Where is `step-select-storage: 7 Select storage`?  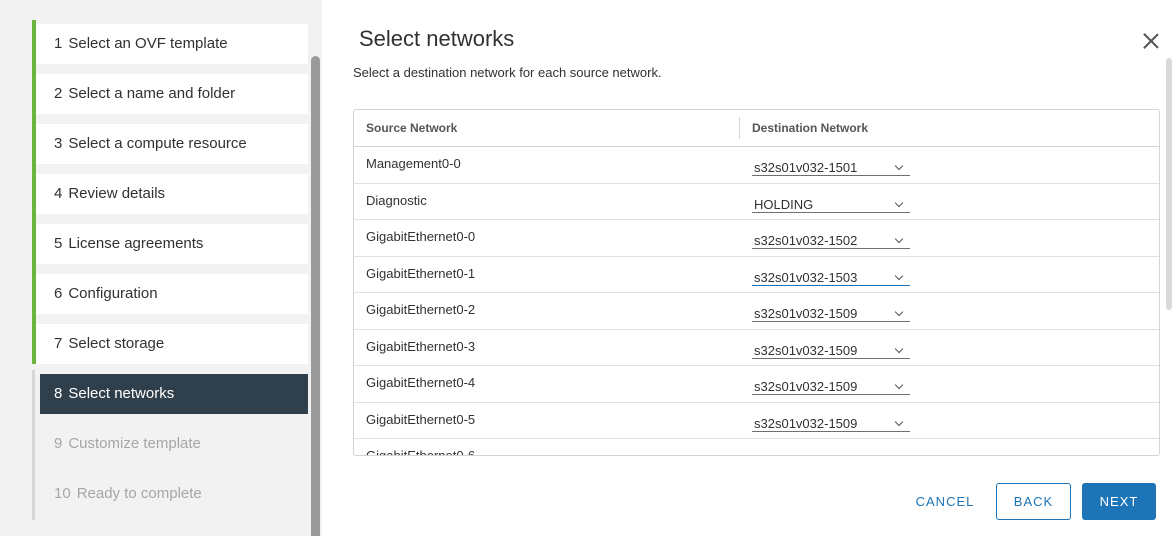
step-select-storage: 7 Select storage is located at coordinates (170, 339).